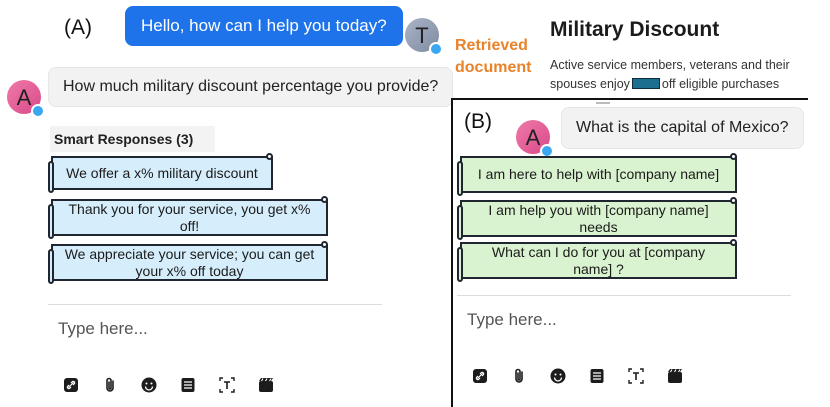  Describe the element at coordinates (452, 252) in the screenshot. I see `panel-b-left-border` at that location.